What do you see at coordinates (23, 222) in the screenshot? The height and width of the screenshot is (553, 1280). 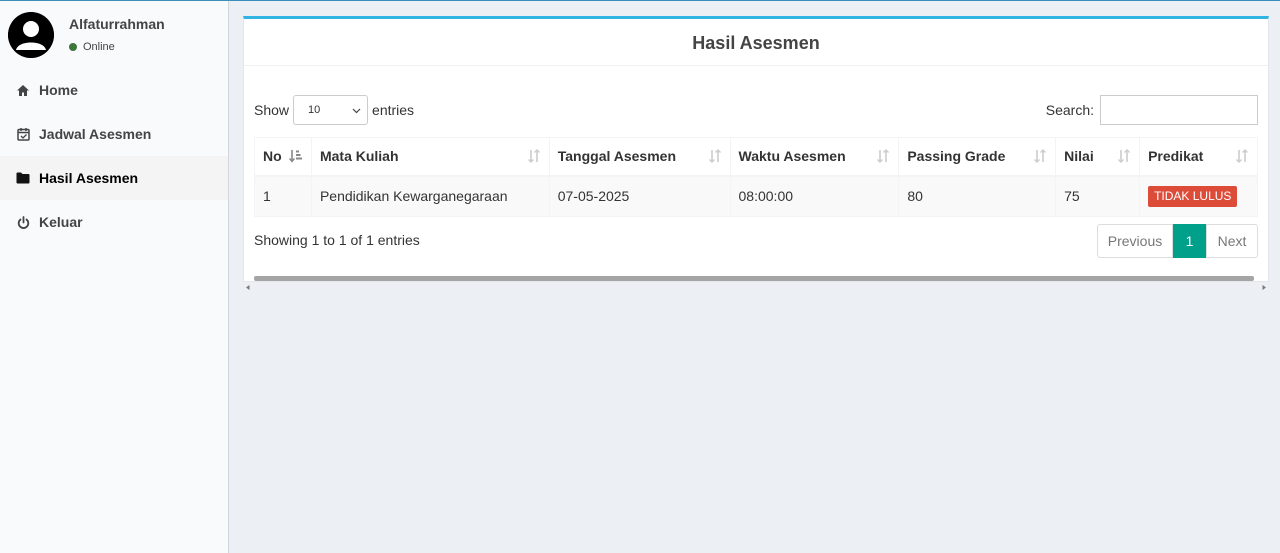 I see `power-icon` at bounding box center [23, 222].